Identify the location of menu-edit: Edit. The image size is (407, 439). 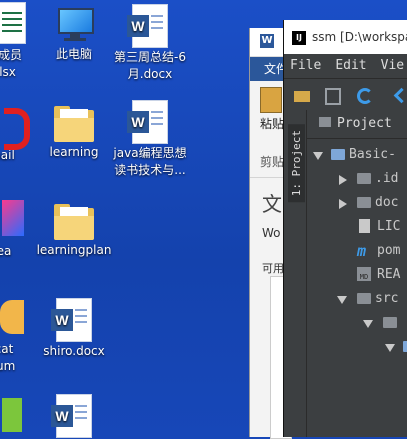
(350, 65).